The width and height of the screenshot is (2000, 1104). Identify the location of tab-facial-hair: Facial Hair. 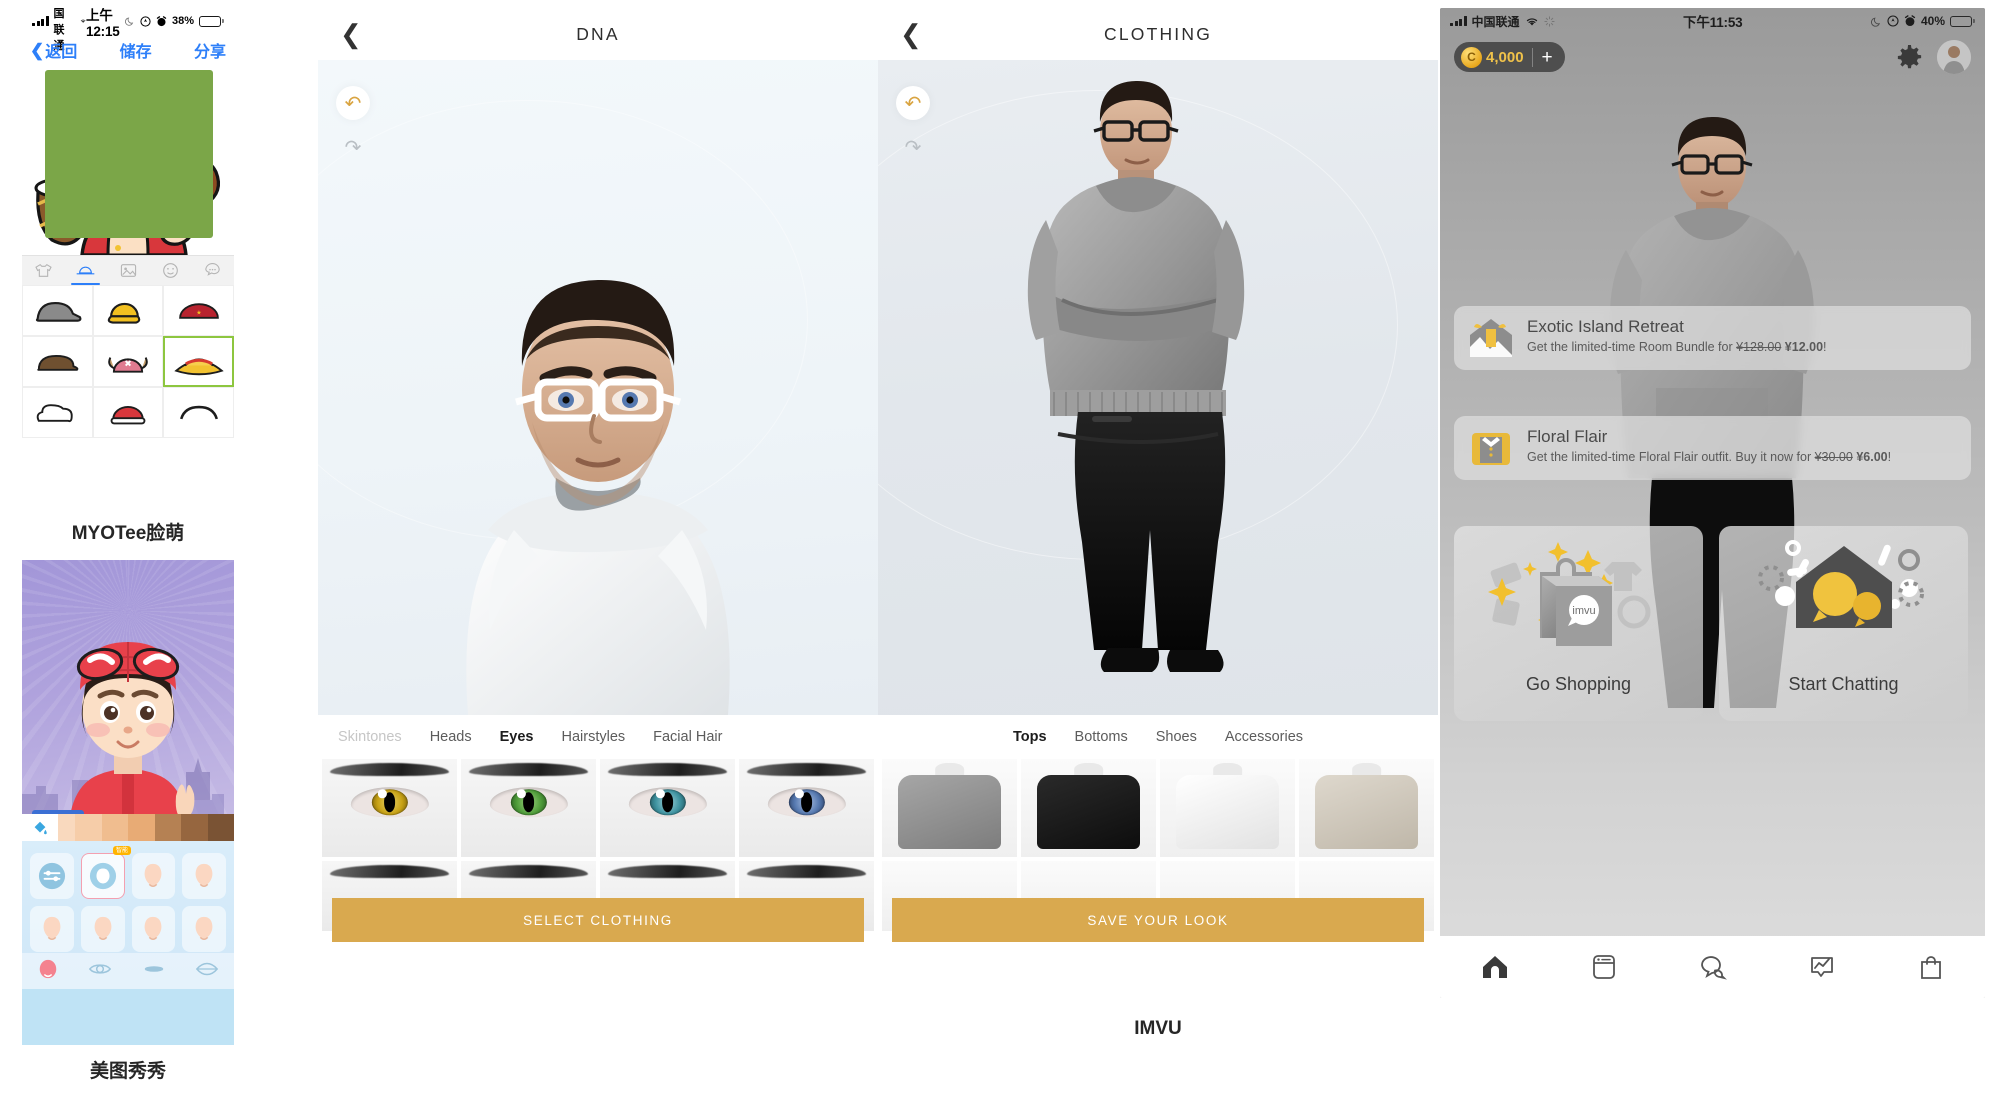
(687, 737).